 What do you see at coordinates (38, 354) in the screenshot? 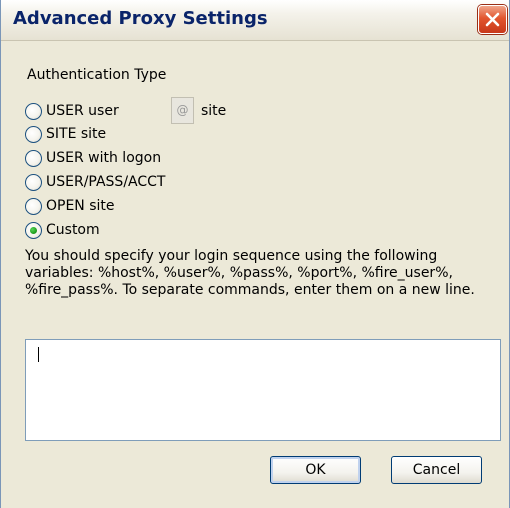
I see `text-caret` at bounding box center [38, 354].